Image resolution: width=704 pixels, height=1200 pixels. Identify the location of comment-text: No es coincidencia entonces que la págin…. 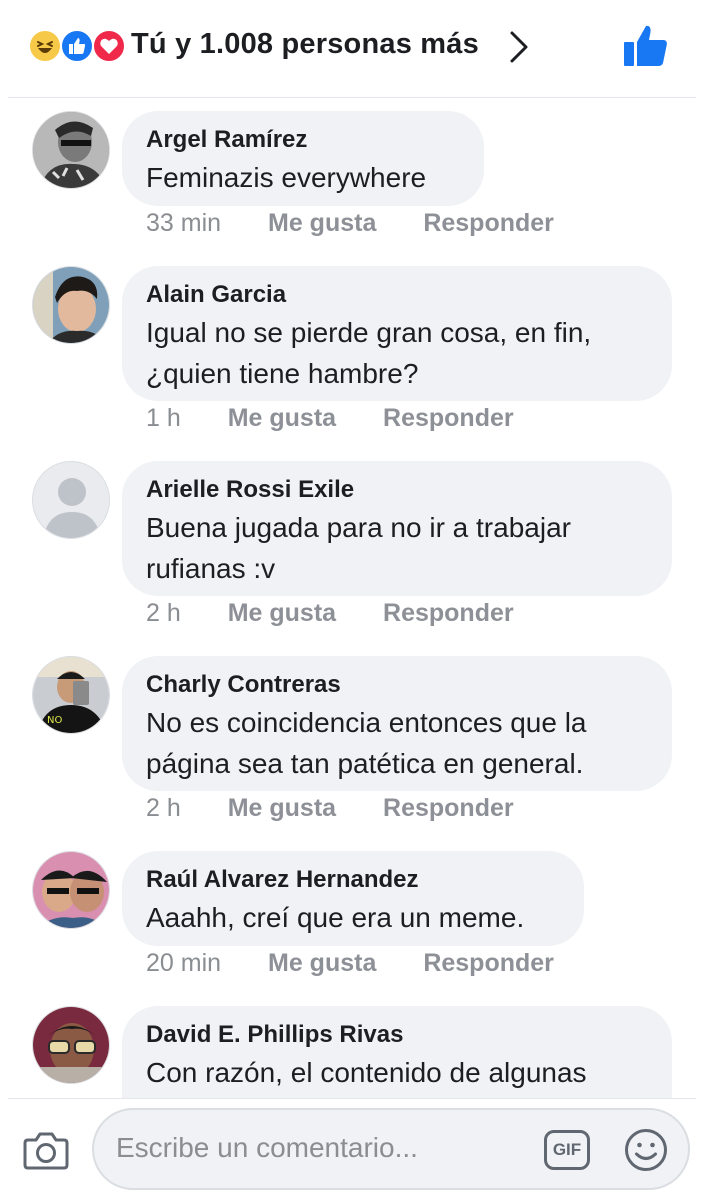
(366, 743).